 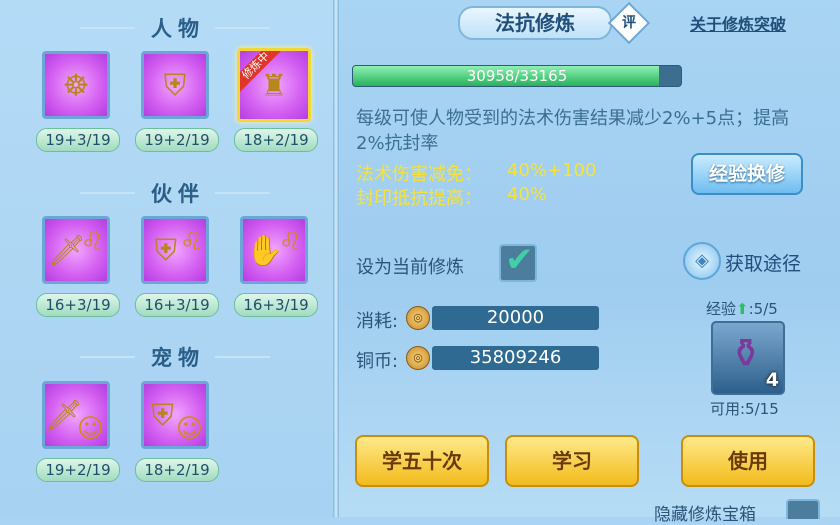 I want to click on exp-value: :5/5, so click(x=763, y=309).